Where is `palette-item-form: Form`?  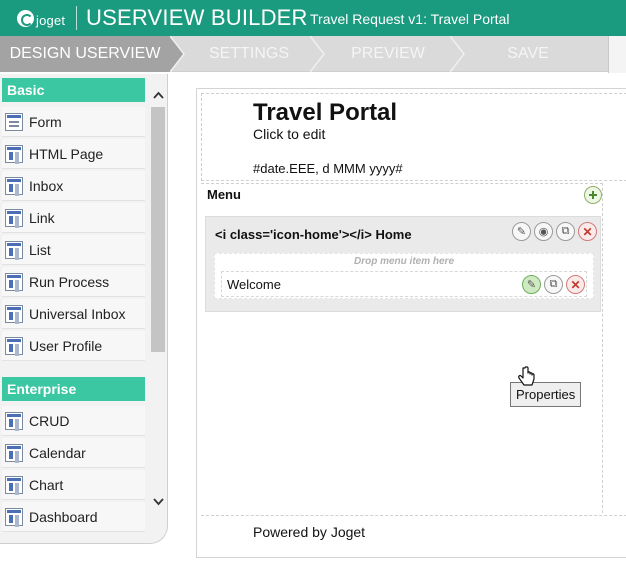 palette-item-form: Form is located at coordinates (73, 122).